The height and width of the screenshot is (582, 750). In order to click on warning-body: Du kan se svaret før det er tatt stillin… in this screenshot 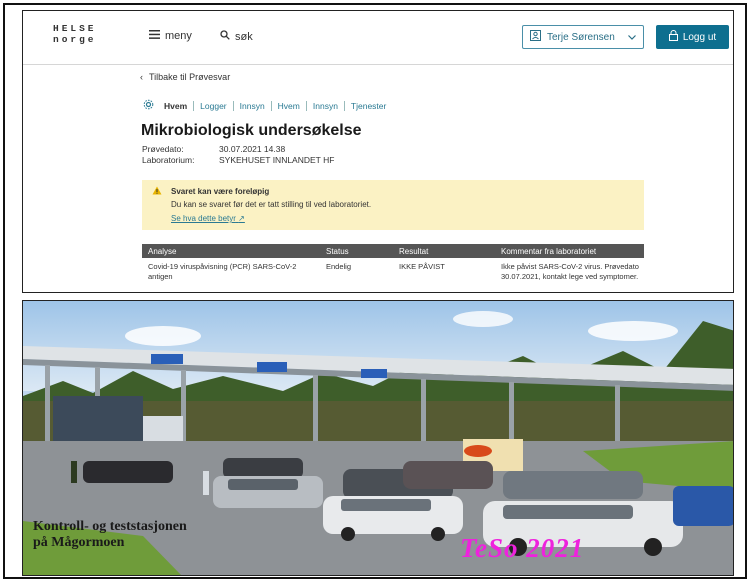, I will do `click(271, 204)`.